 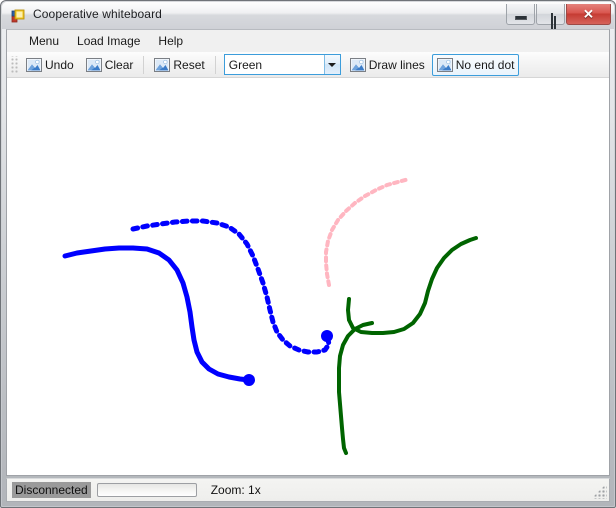 What do you see at coordinates (14, 64) in the screenshot?
I see `toolbar-drag-grip` at bounding box center [14, 64].